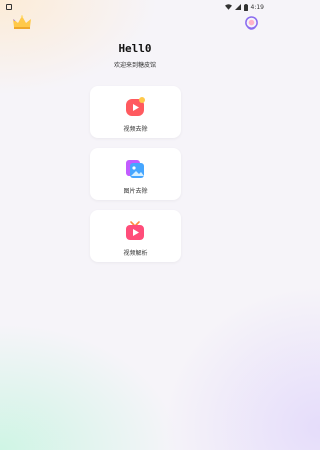  Describe the element at coordinates (135, 48) in the screenshot. I see `page-title: Hell0` at that location.